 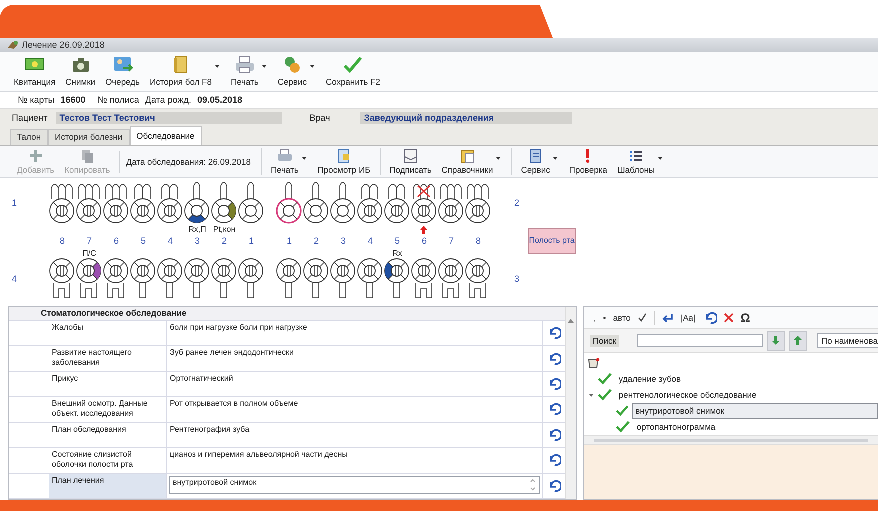 I want to click on field-value: Рот открывается в полном объеме, so click(x=355, y=409).